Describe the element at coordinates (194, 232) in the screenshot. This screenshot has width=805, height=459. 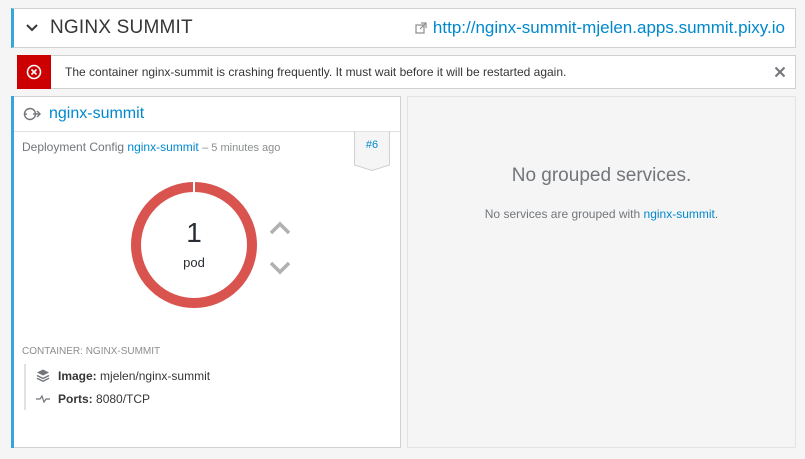
I see `pod-count: 1` at that location.